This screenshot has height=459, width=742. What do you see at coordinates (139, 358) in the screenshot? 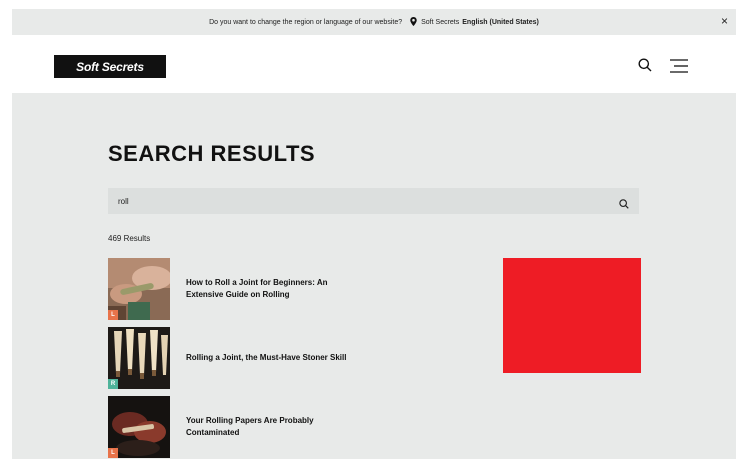
I see `result-thumbnail: R` at bounding box center [139, 358].